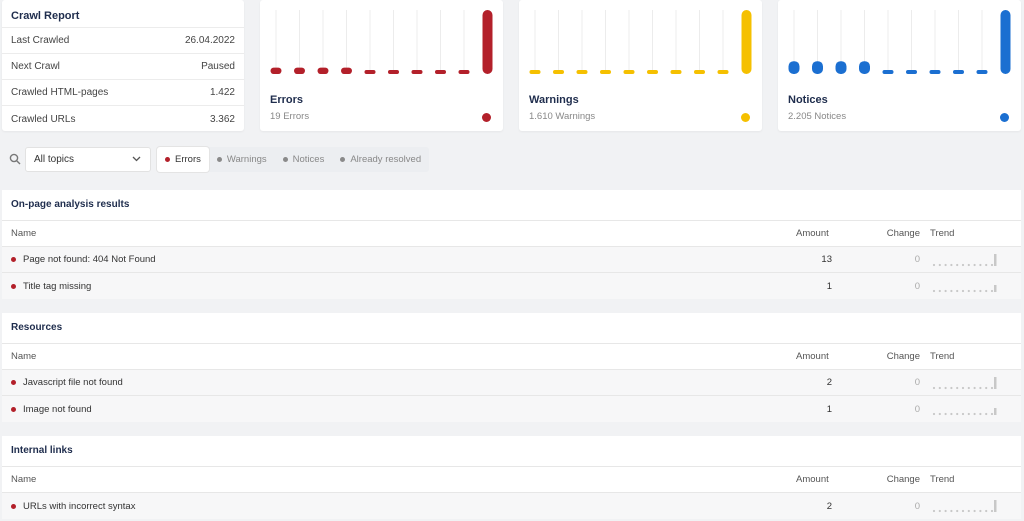 The height and width of the screenshot is (521, 1024). Describe the element at coordinates (380, 159) in the screenshot. I see `filter-already-resolved: Already resolved` at that location.